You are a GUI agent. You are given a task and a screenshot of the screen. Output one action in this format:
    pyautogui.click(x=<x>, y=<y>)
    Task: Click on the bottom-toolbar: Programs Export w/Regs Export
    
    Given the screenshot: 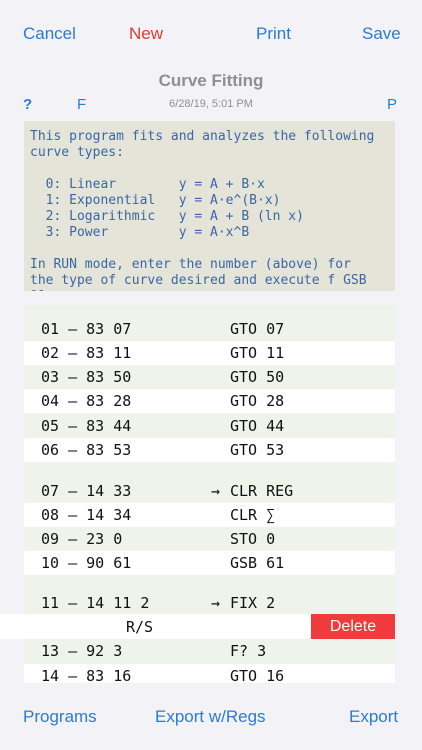 What is the action you would take?
    pyautogui.click(x=211, y=717)
    